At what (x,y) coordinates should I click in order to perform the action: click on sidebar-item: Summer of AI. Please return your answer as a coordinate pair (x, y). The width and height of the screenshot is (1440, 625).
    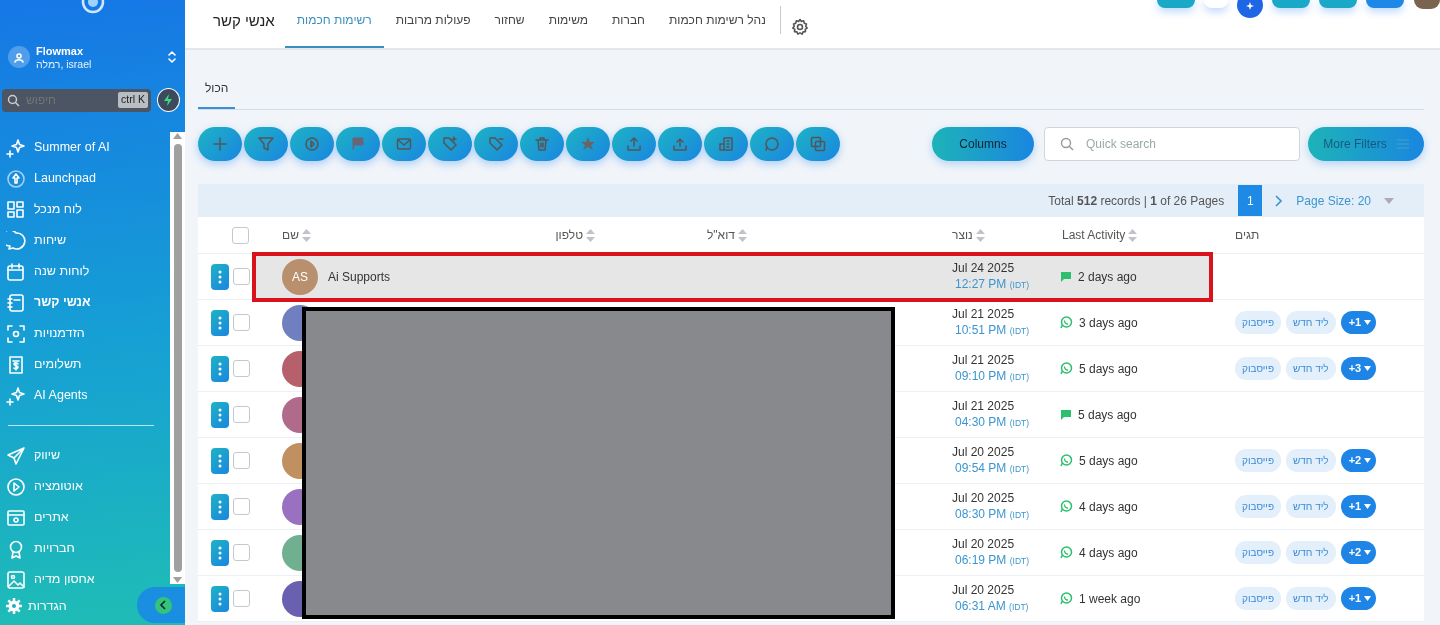
    Looking at the image, I should click on (88, 147).